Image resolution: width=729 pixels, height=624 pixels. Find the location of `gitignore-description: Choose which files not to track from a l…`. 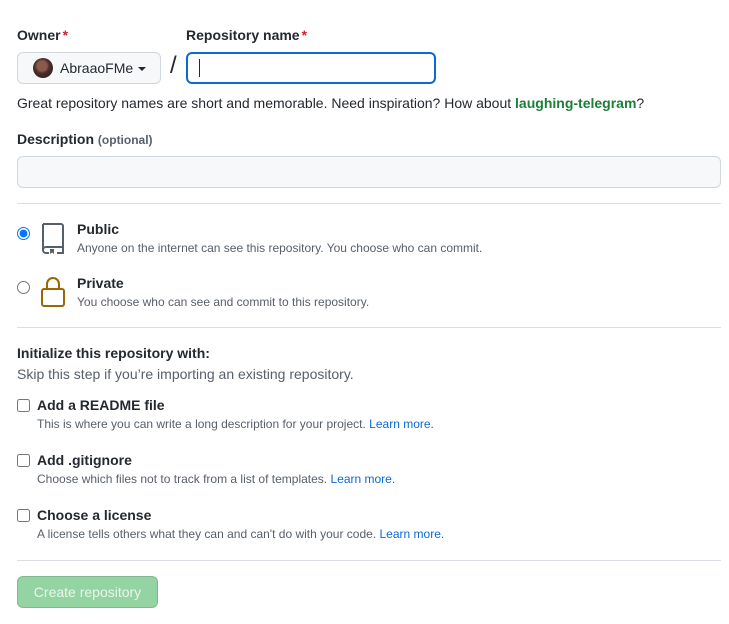

gitignore-description: Choose which files not to track from a l… is located at coordinates (216, 479).